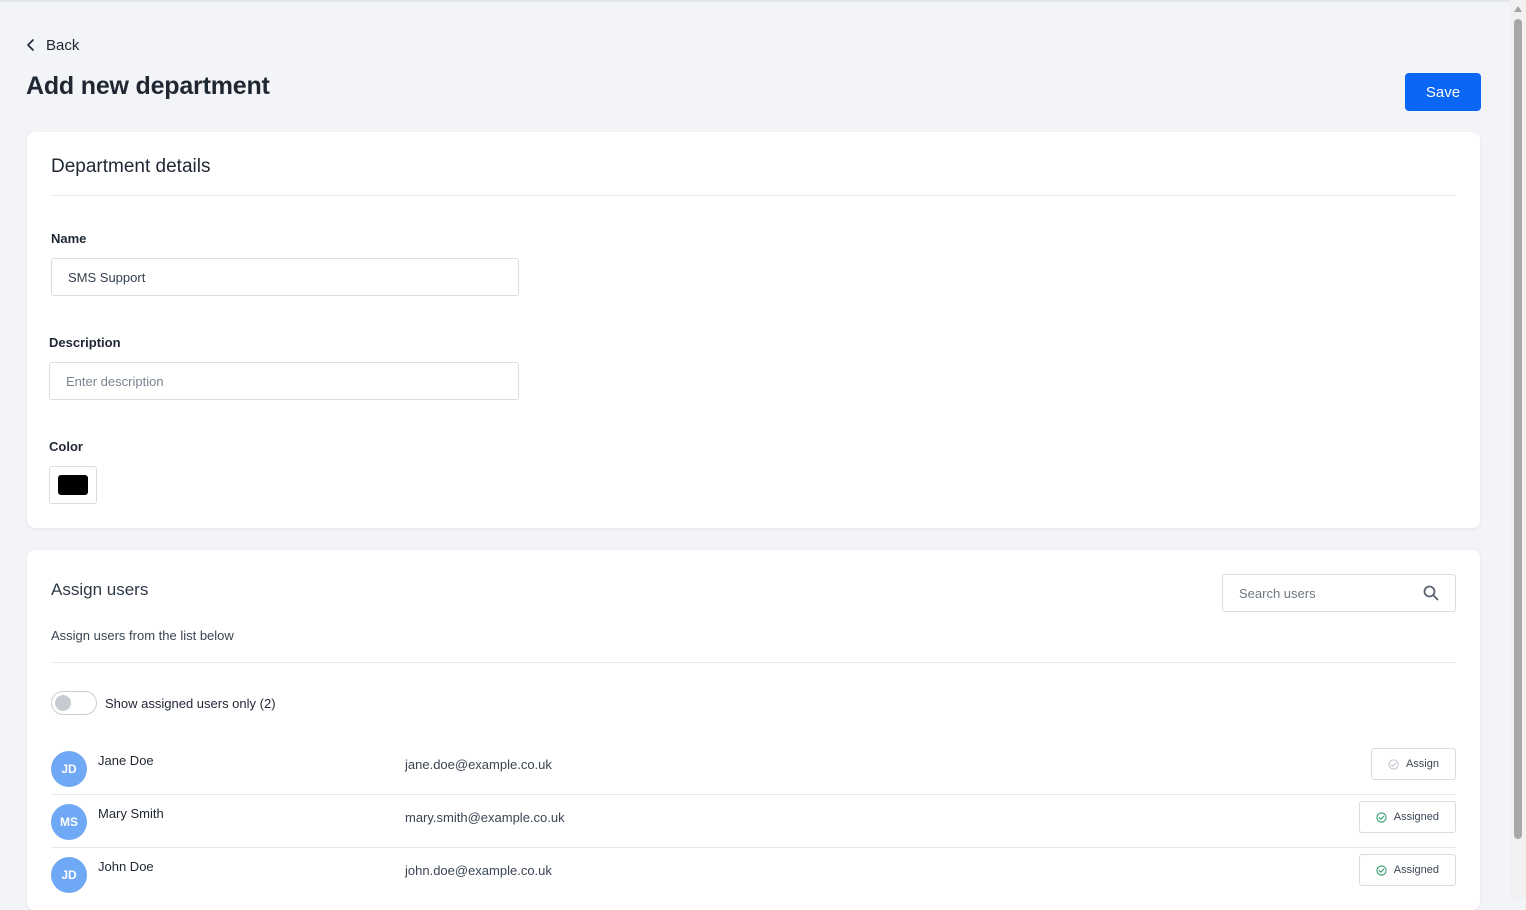  I want to click on search-icon, so click(1431, 593).